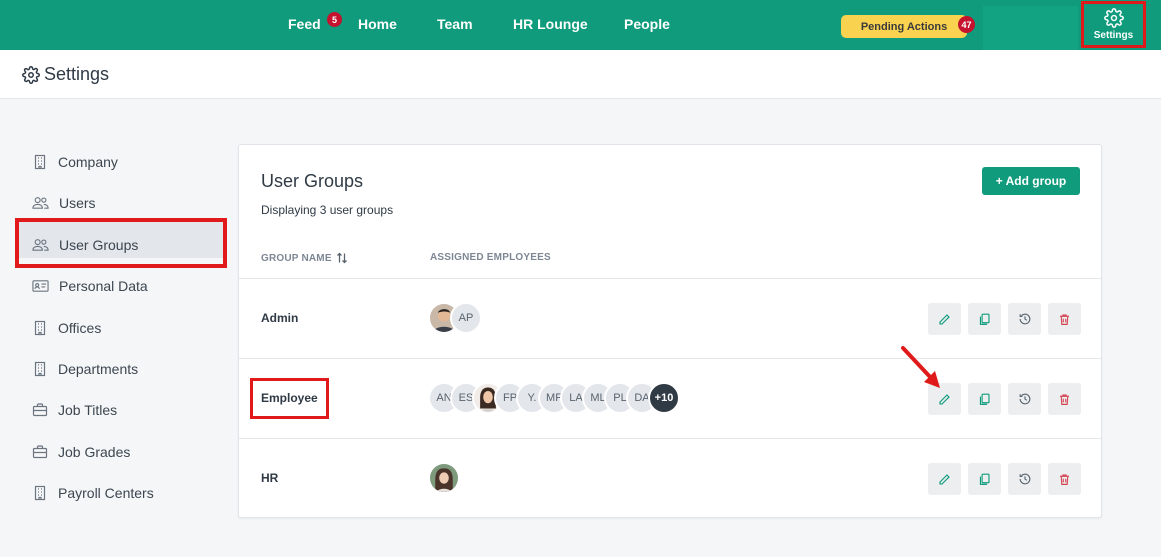 The height and width of the screenshot is (557, 1161). I want to click on sort-icon, so click(341, 258).